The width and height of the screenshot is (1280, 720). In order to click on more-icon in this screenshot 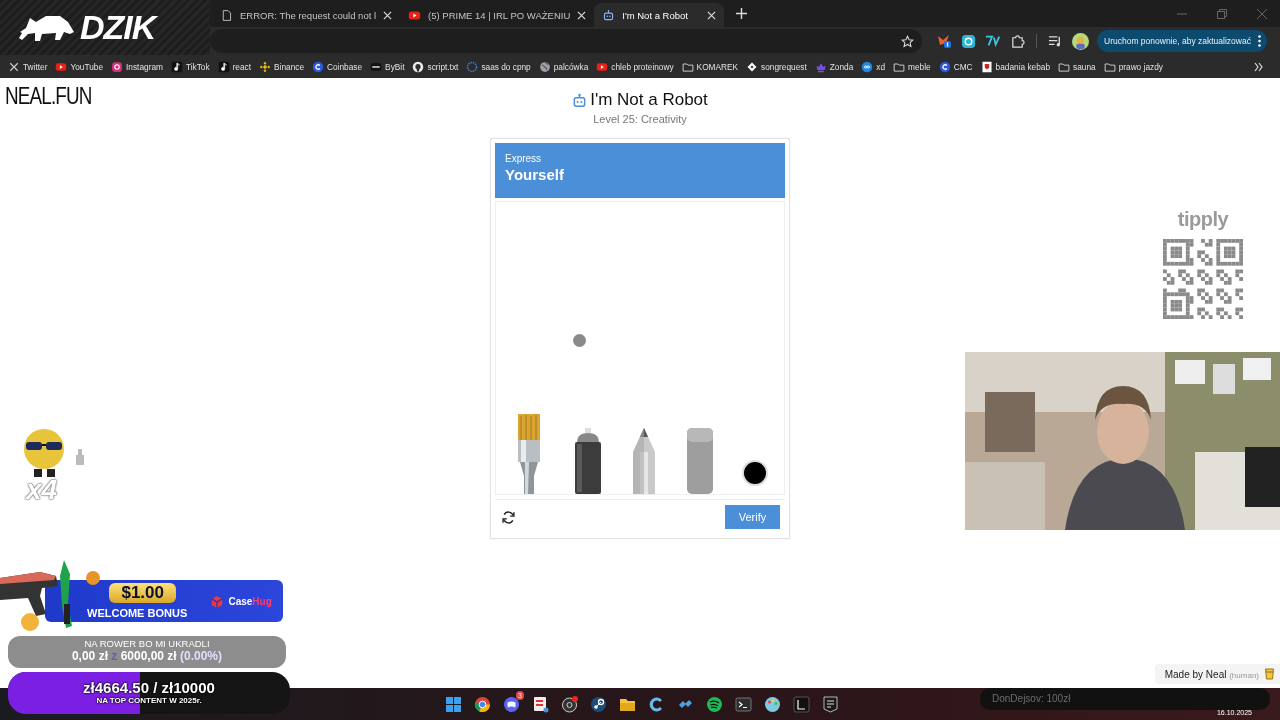, I will do `click(1259, 41)`.